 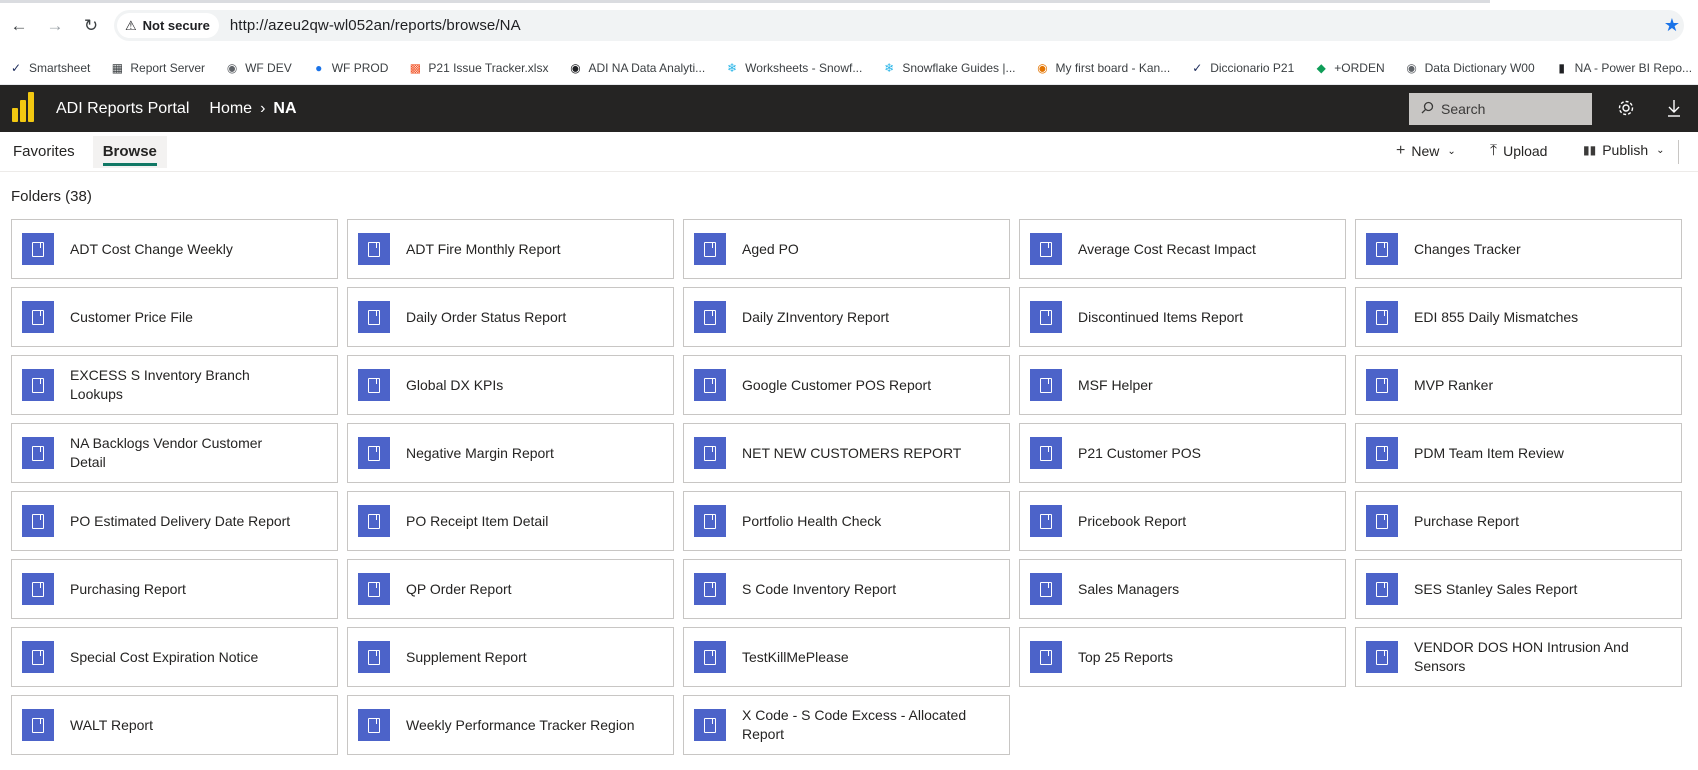 I want to click on folder-tile: ADT Fire Monthly Report, so click(x=510, y=249).